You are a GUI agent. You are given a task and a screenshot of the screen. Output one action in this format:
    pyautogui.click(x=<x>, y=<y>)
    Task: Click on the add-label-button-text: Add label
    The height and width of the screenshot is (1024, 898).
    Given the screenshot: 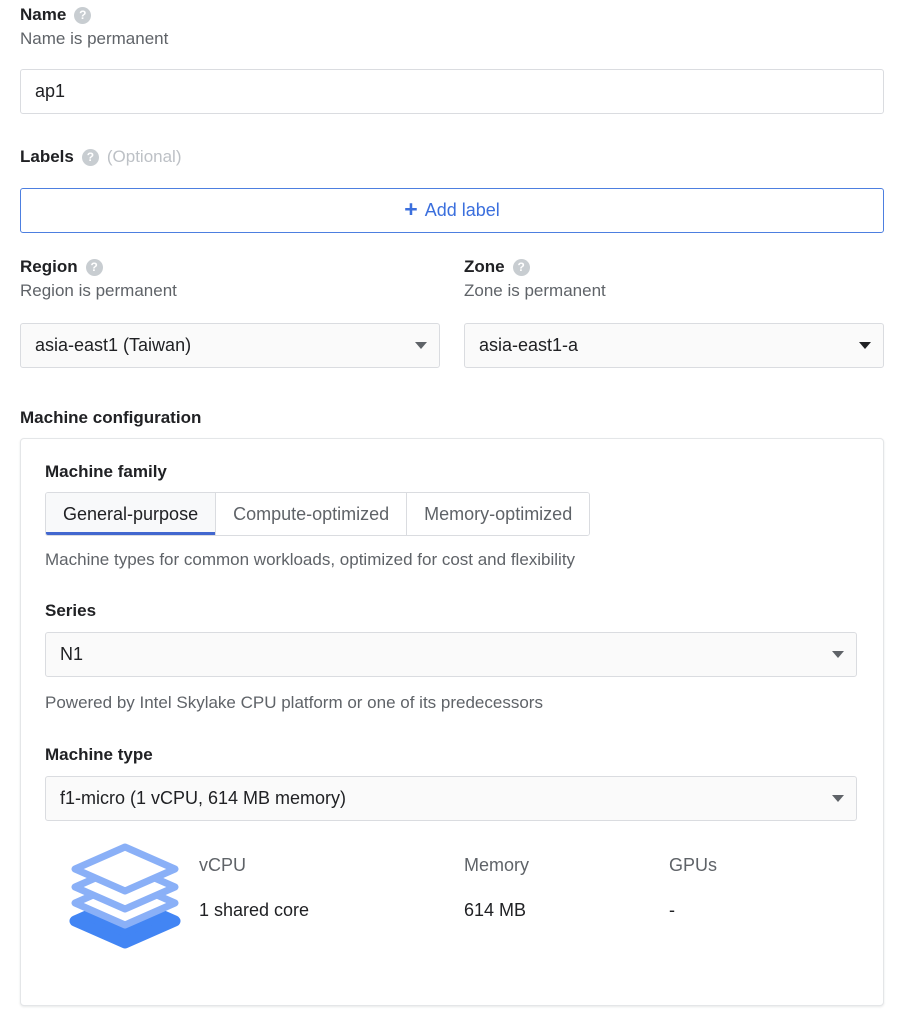 What is the action you would take?
    pyautogui.click(x=462, y=210)
    